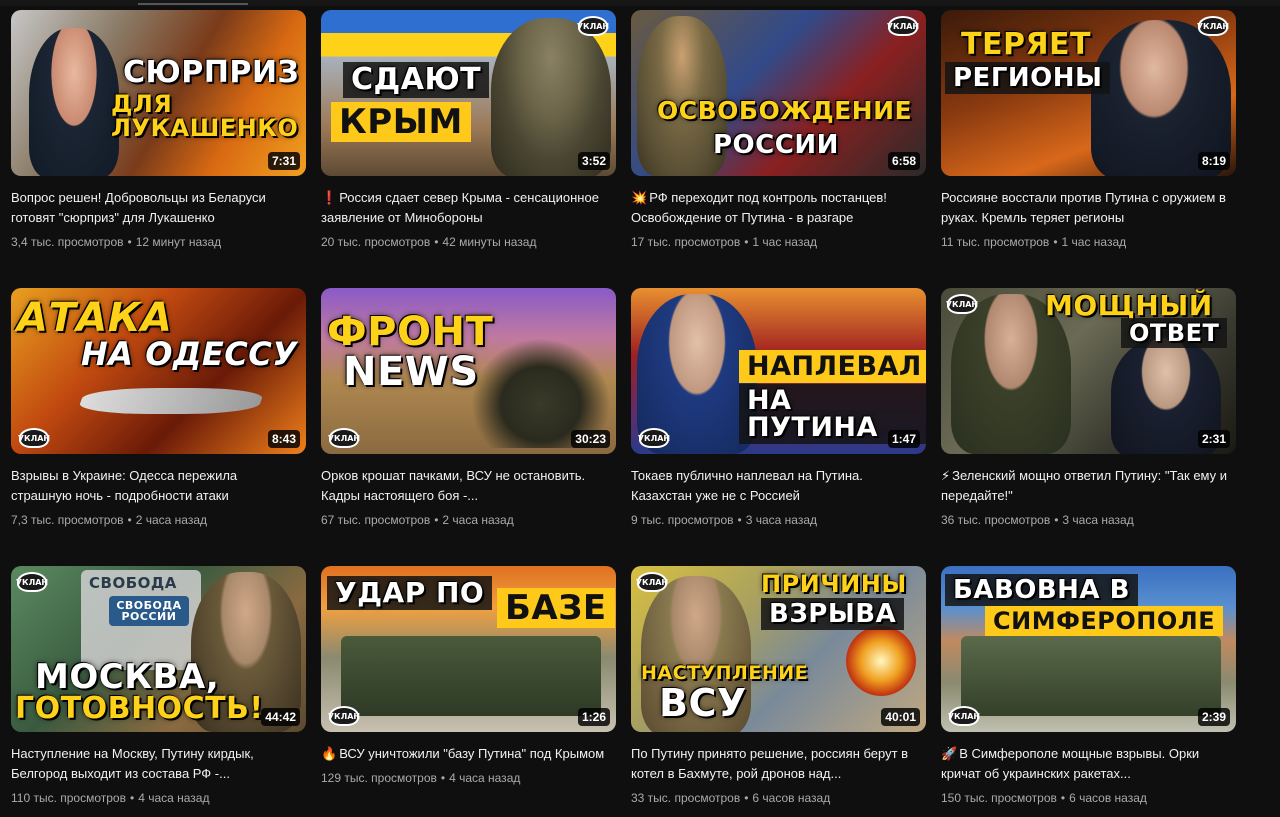 This screenshot has height=817, width=1280. I want to click on video-meta: 11 тыс. просмотров • 1 час назад, so click(1034, 242).